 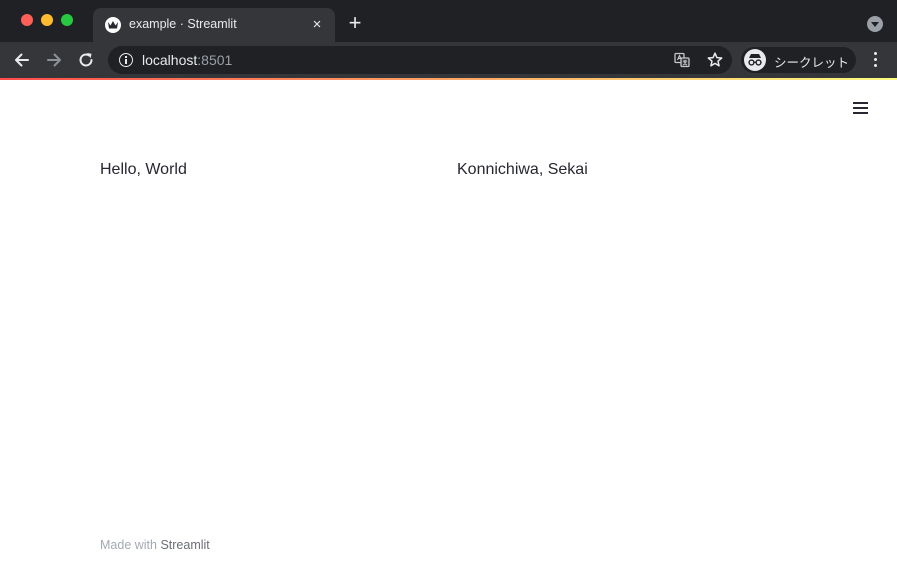 I want to click on url-text: localhost:8501, so click(x=187, y=60).